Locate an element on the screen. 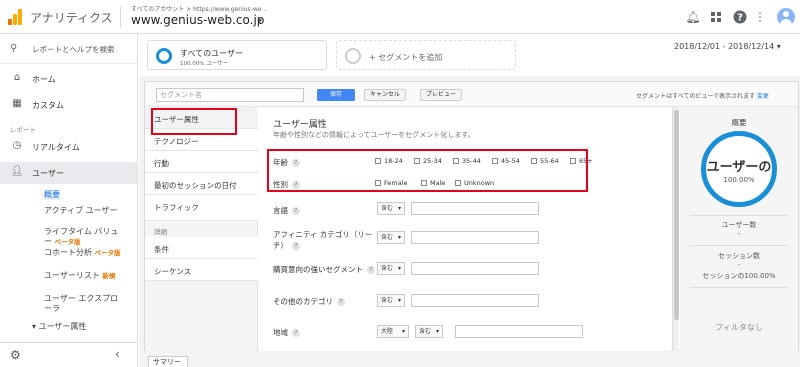 This screenshot has height=367, width=800. segment-ring-icon is located at coordinates (164, 56).